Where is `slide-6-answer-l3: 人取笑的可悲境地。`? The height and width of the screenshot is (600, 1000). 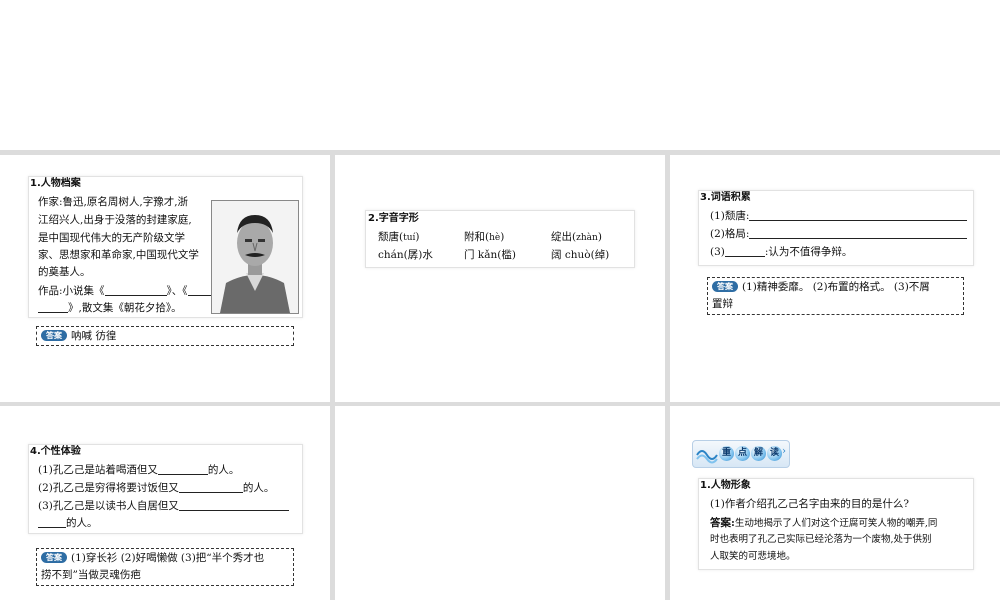 slide-6-answer-l3: 人取笑的可悲境地。 is located at coordinates (753, 556).